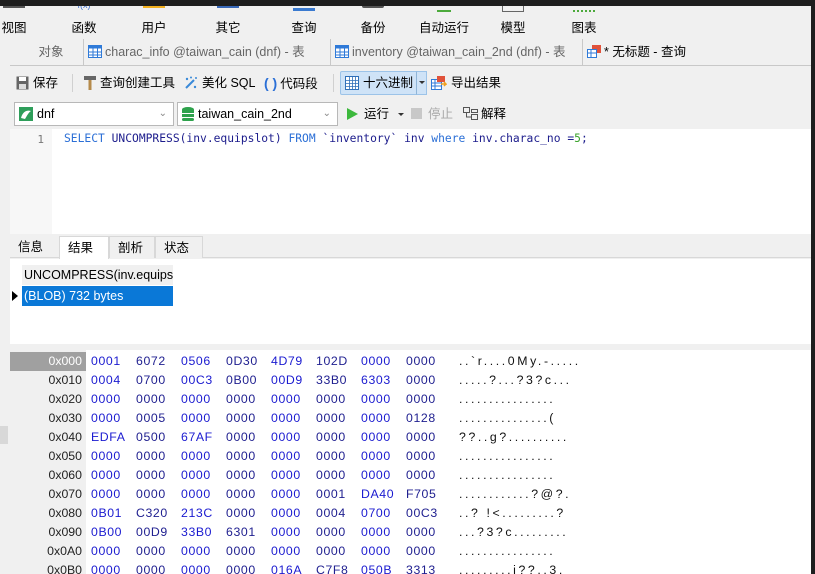  Describe the element at coordinates (696, 52) in the screenshot. I see `tab-untitled-query: * 无标题 - 查询` at that location.